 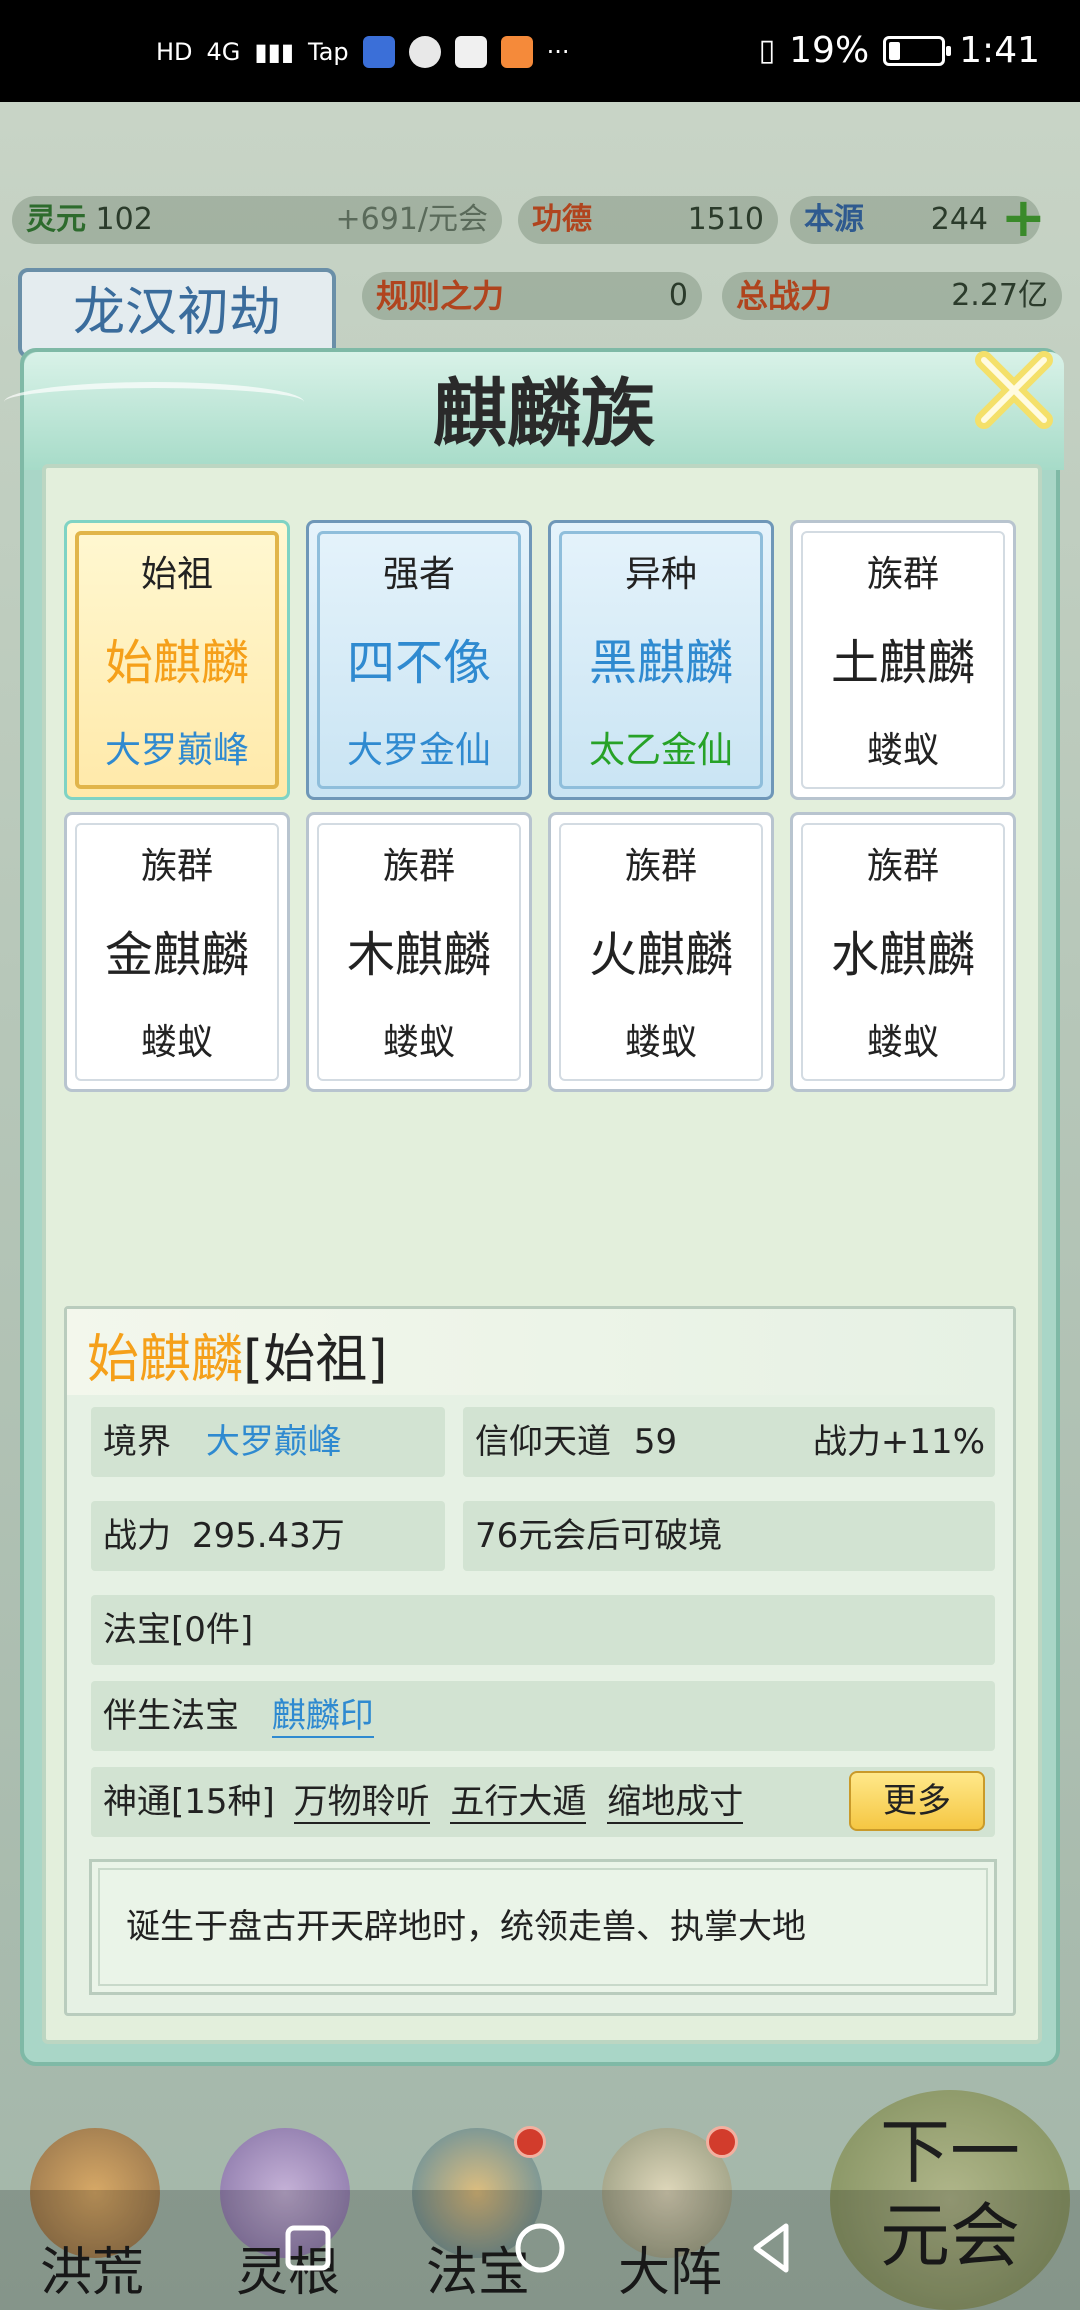 I want to click on lingyuan-value: 102, so click(x=124, y=219).